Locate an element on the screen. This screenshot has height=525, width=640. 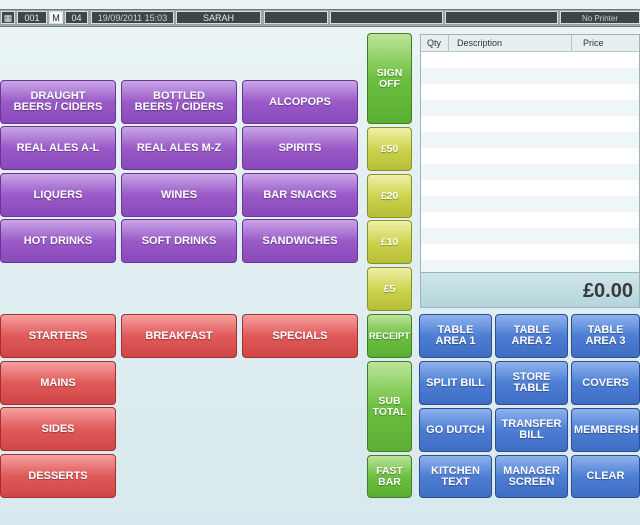
column-price: Price is located at coordinates (593, 43).